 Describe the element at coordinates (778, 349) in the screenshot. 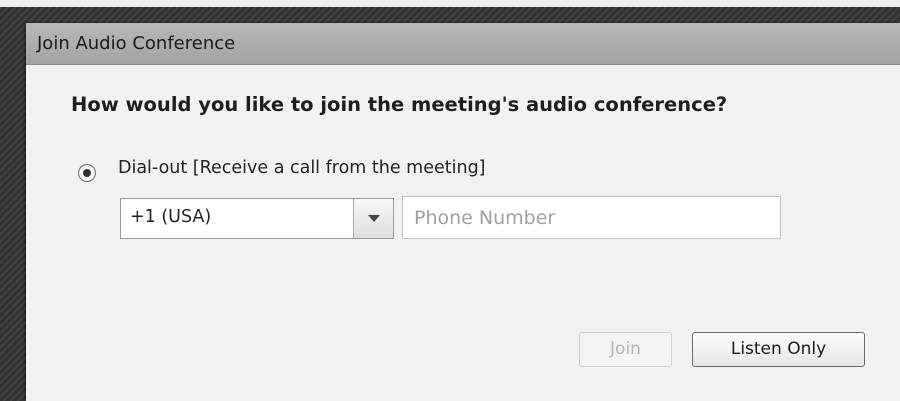

I see `listen-only-button: Listen Only` at that location.